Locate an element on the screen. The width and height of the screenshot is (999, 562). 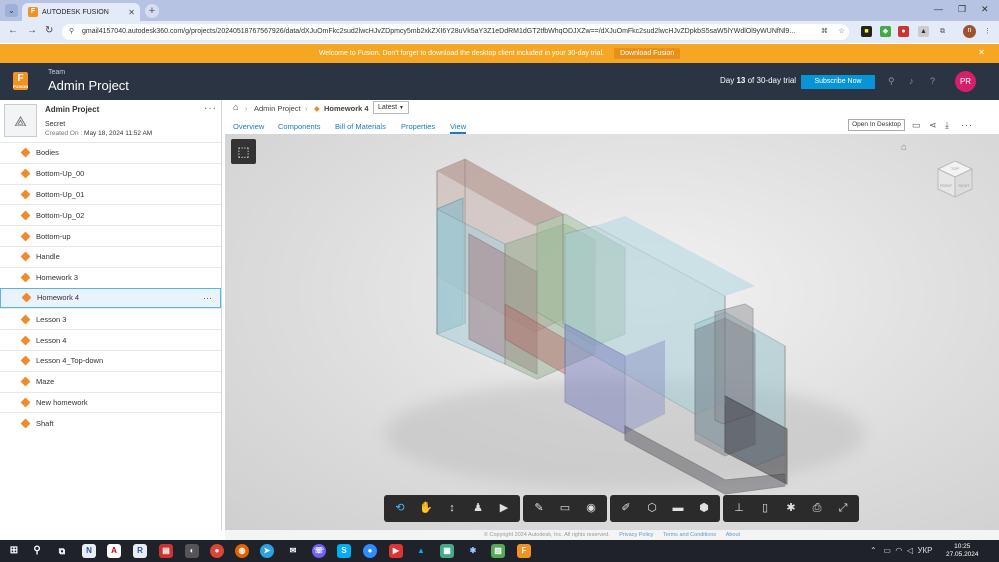
skype-icon: S is located at coordinates (344, 551).